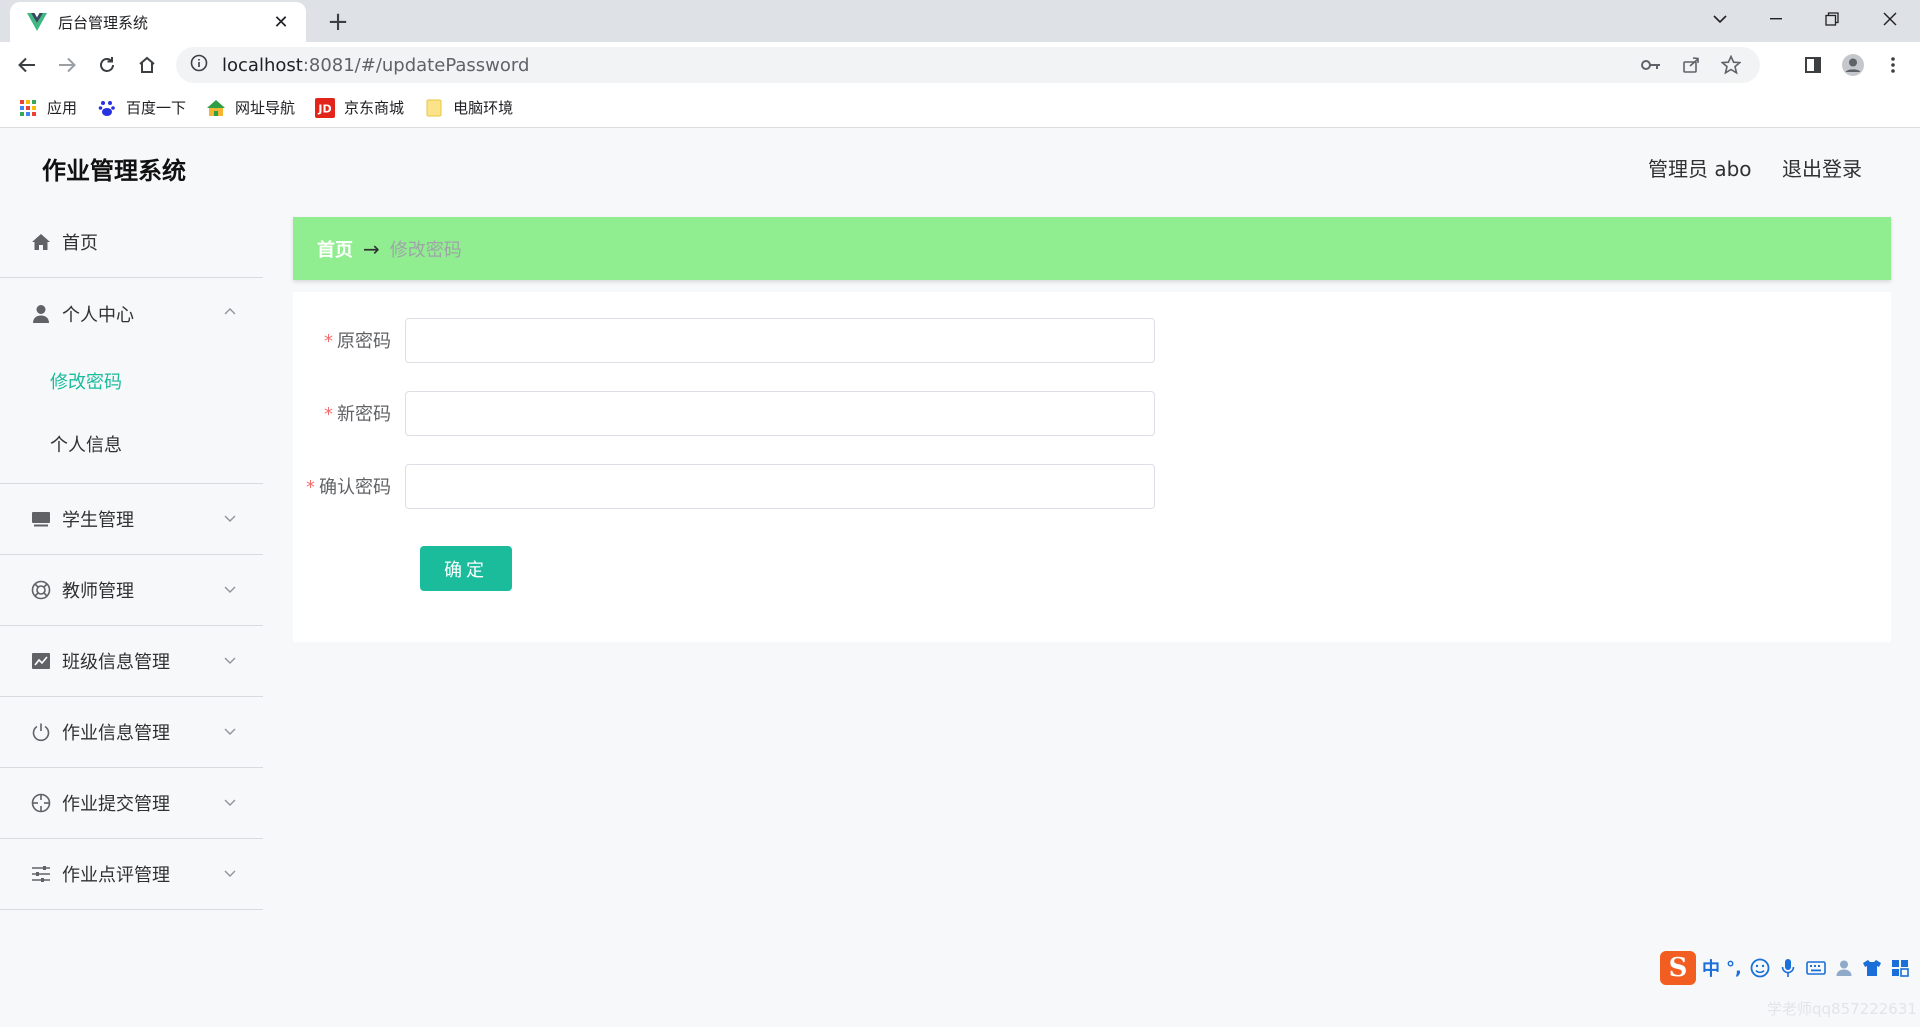  What do you see at coordinates (357, 341) in the screenshot?
I see `old-password-label: * 原密码` at bounding box center [357, 341].